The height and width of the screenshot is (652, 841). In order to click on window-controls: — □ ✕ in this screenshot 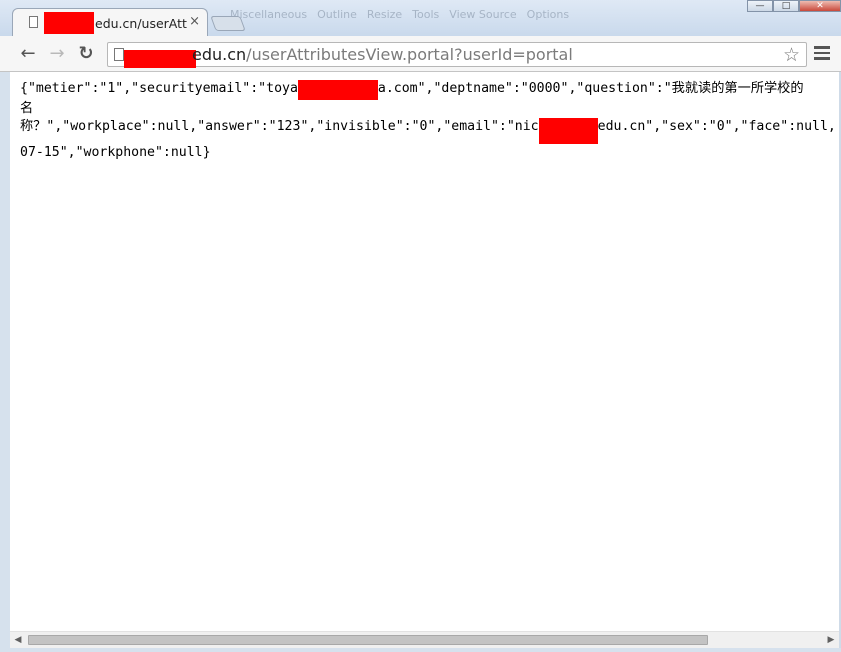, I will do `click(794, 6)`.